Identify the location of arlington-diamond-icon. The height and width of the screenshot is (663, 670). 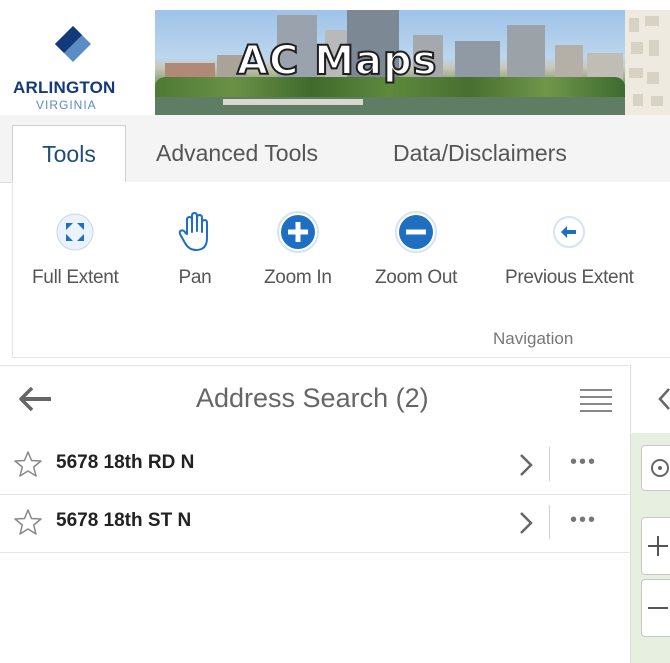
(73, 44).